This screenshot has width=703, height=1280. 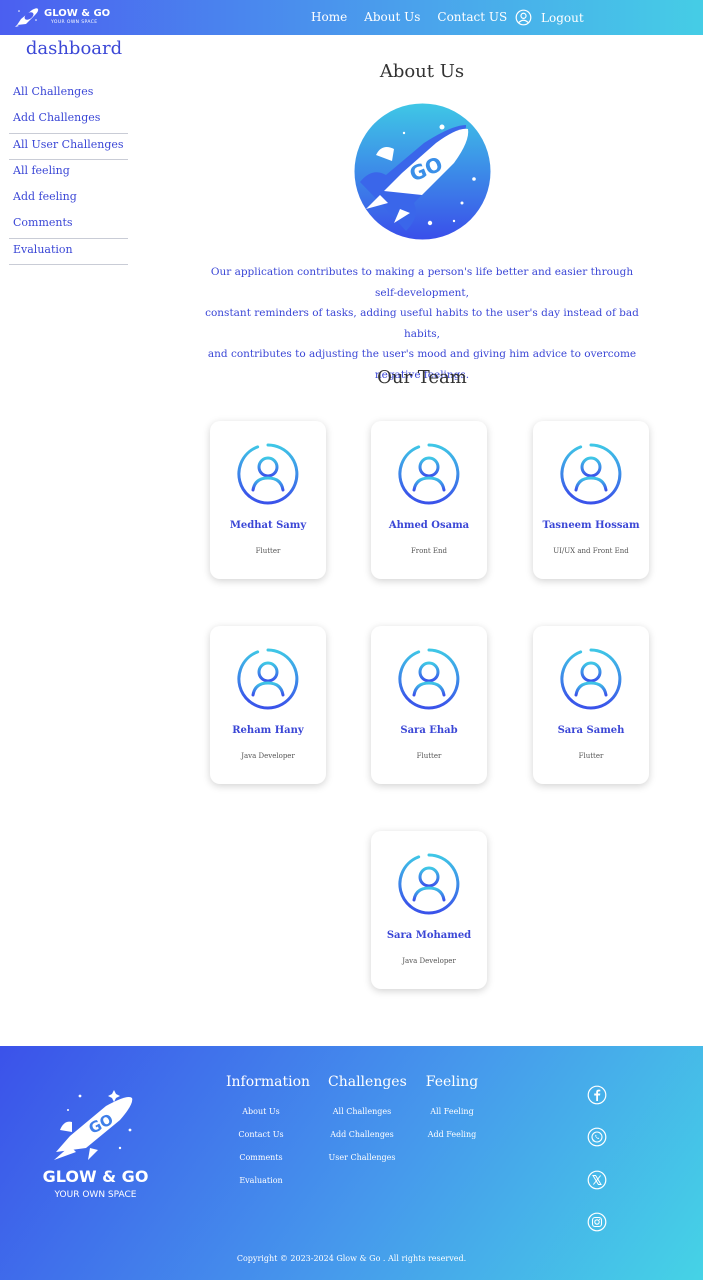 What do you see at coordinates (392, 17) in the screenshot?
I see `nav-about-link: About Us` at bounding box center [392, 17].